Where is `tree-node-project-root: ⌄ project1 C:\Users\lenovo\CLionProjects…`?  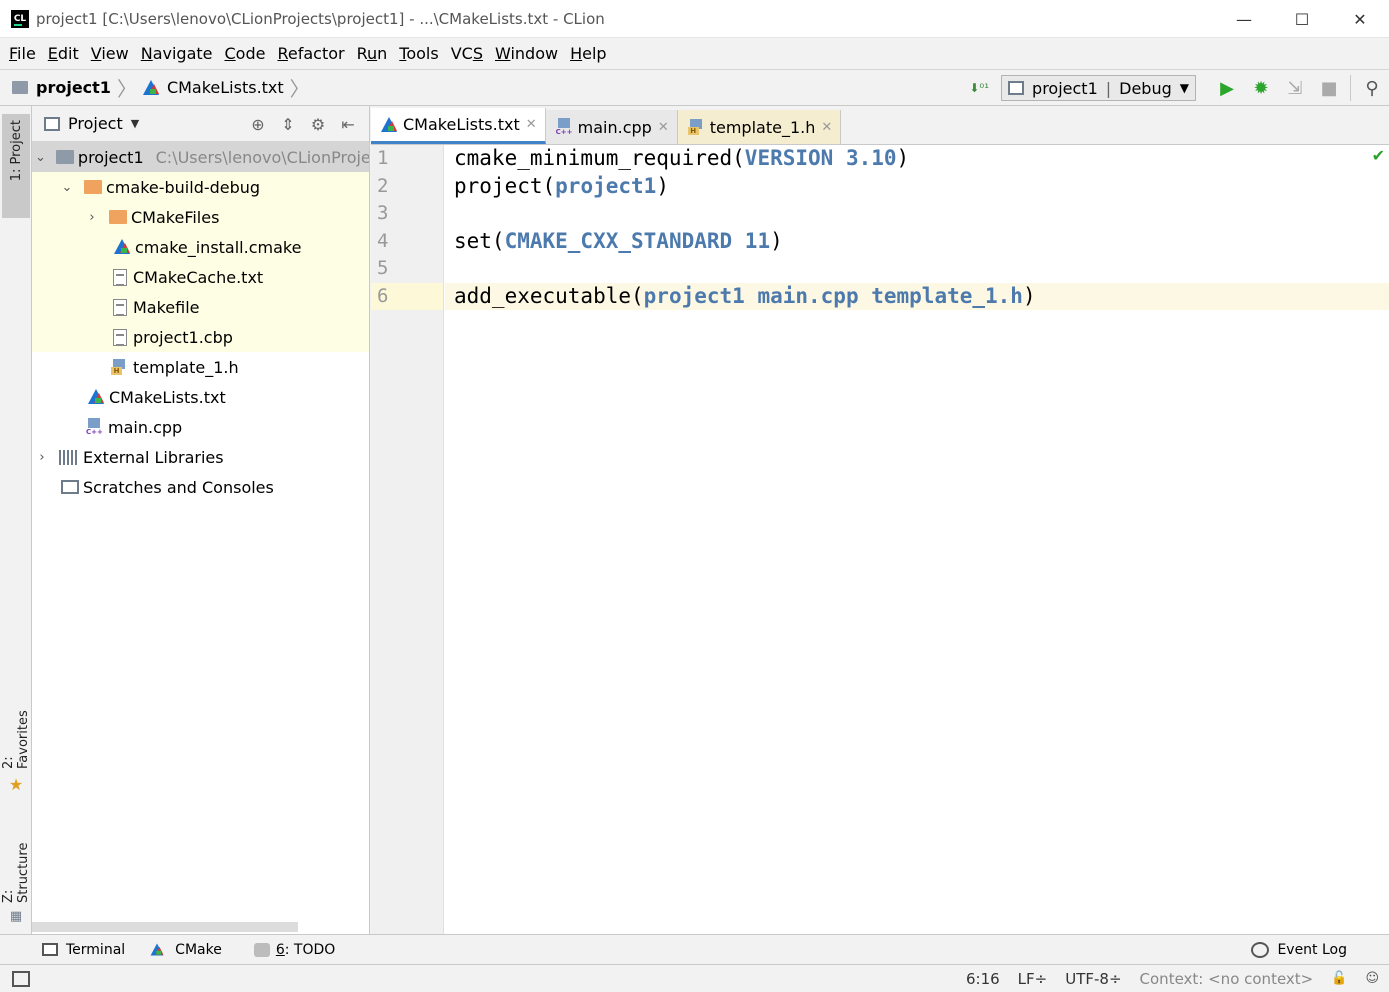 tree-node-project-root: ⌄ project1 C:\Users\lenovo\CLionProjects… is located at coordinates (200, 157).